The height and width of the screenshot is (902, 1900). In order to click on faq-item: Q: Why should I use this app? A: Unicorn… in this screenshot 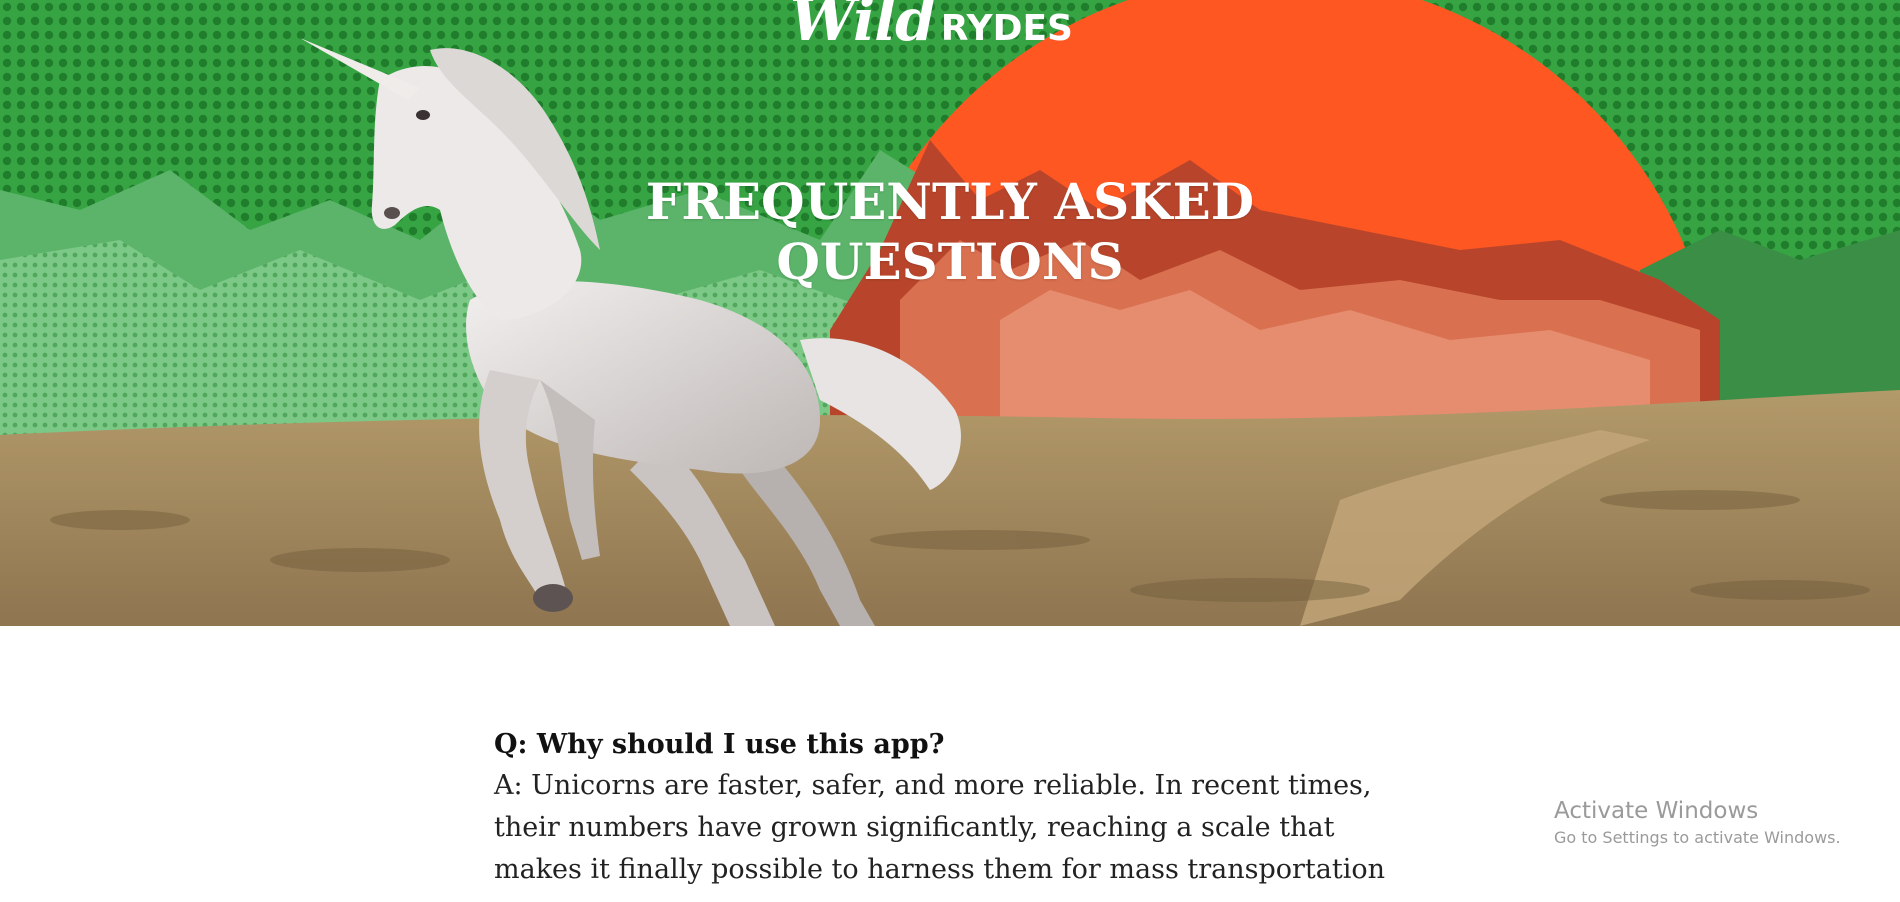, I will do `click(944, 808)`.